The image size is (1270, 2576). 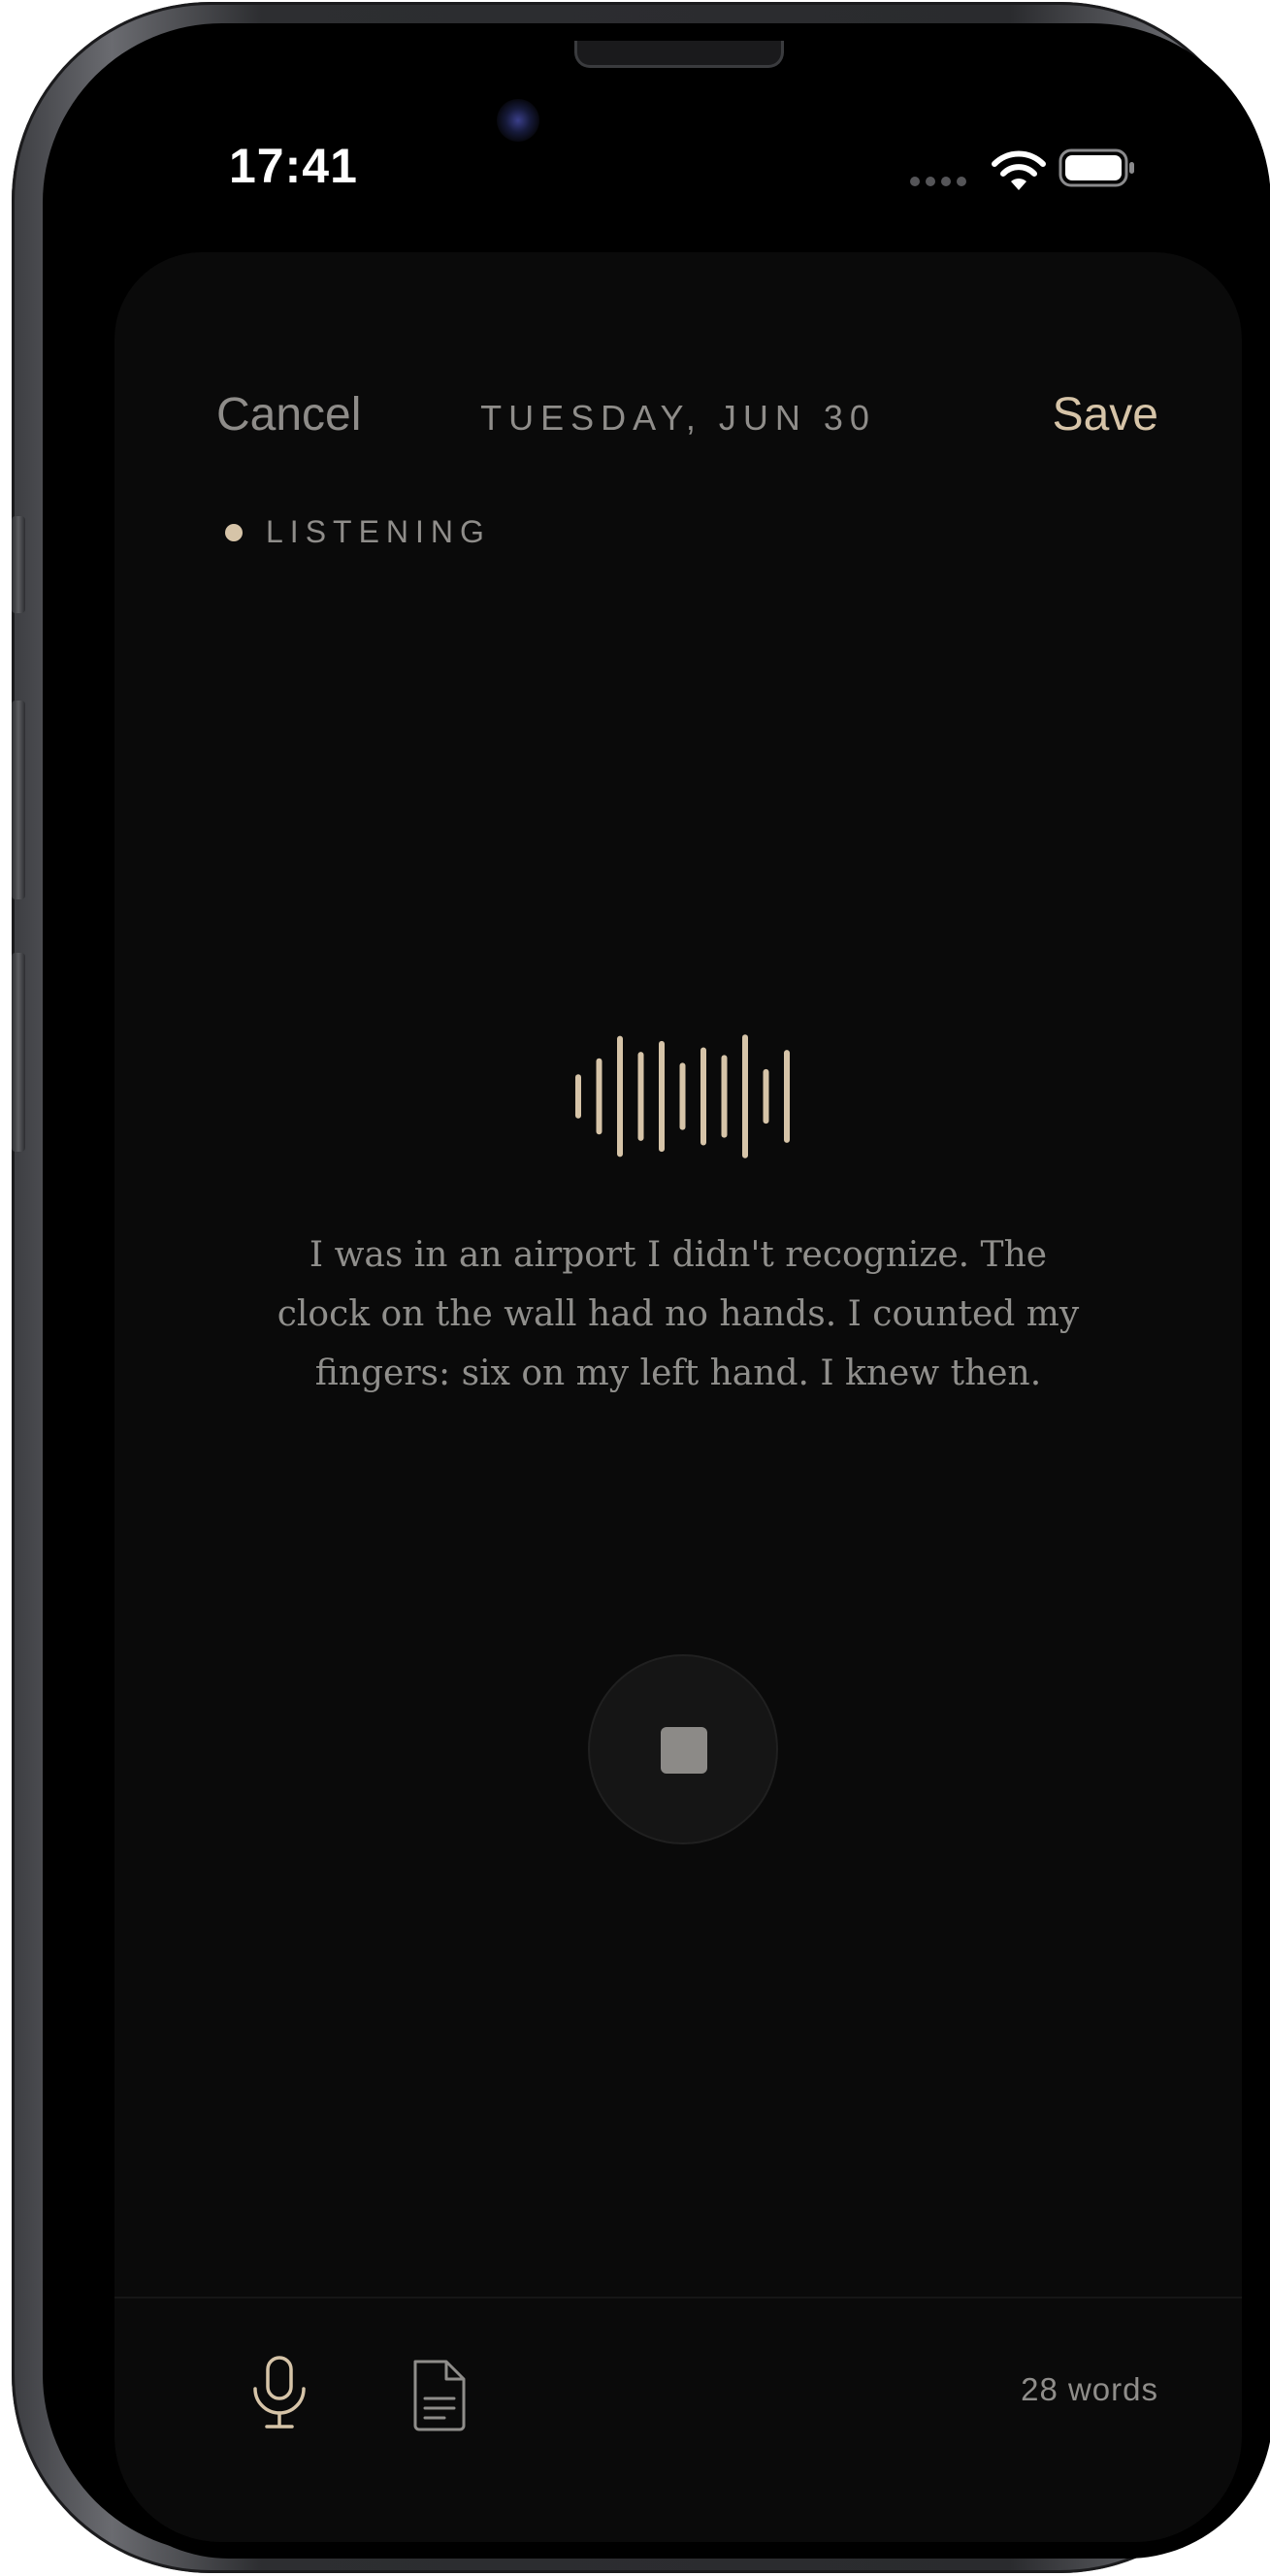 What do you see at coordinates (234, 532) in the screenshot?
I see `recording-dot-icon` at bounding box center [234, 532].